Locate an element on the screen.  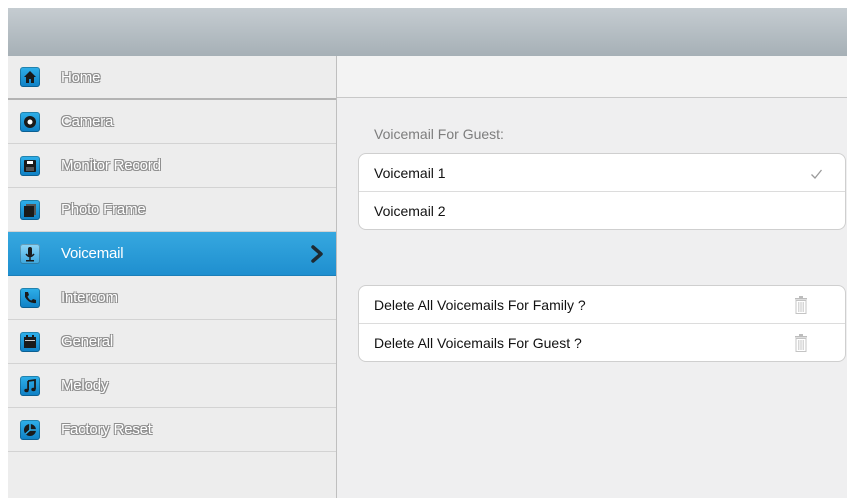
section-label: Voicemail For Guest: is located at coordinates (439, 134).